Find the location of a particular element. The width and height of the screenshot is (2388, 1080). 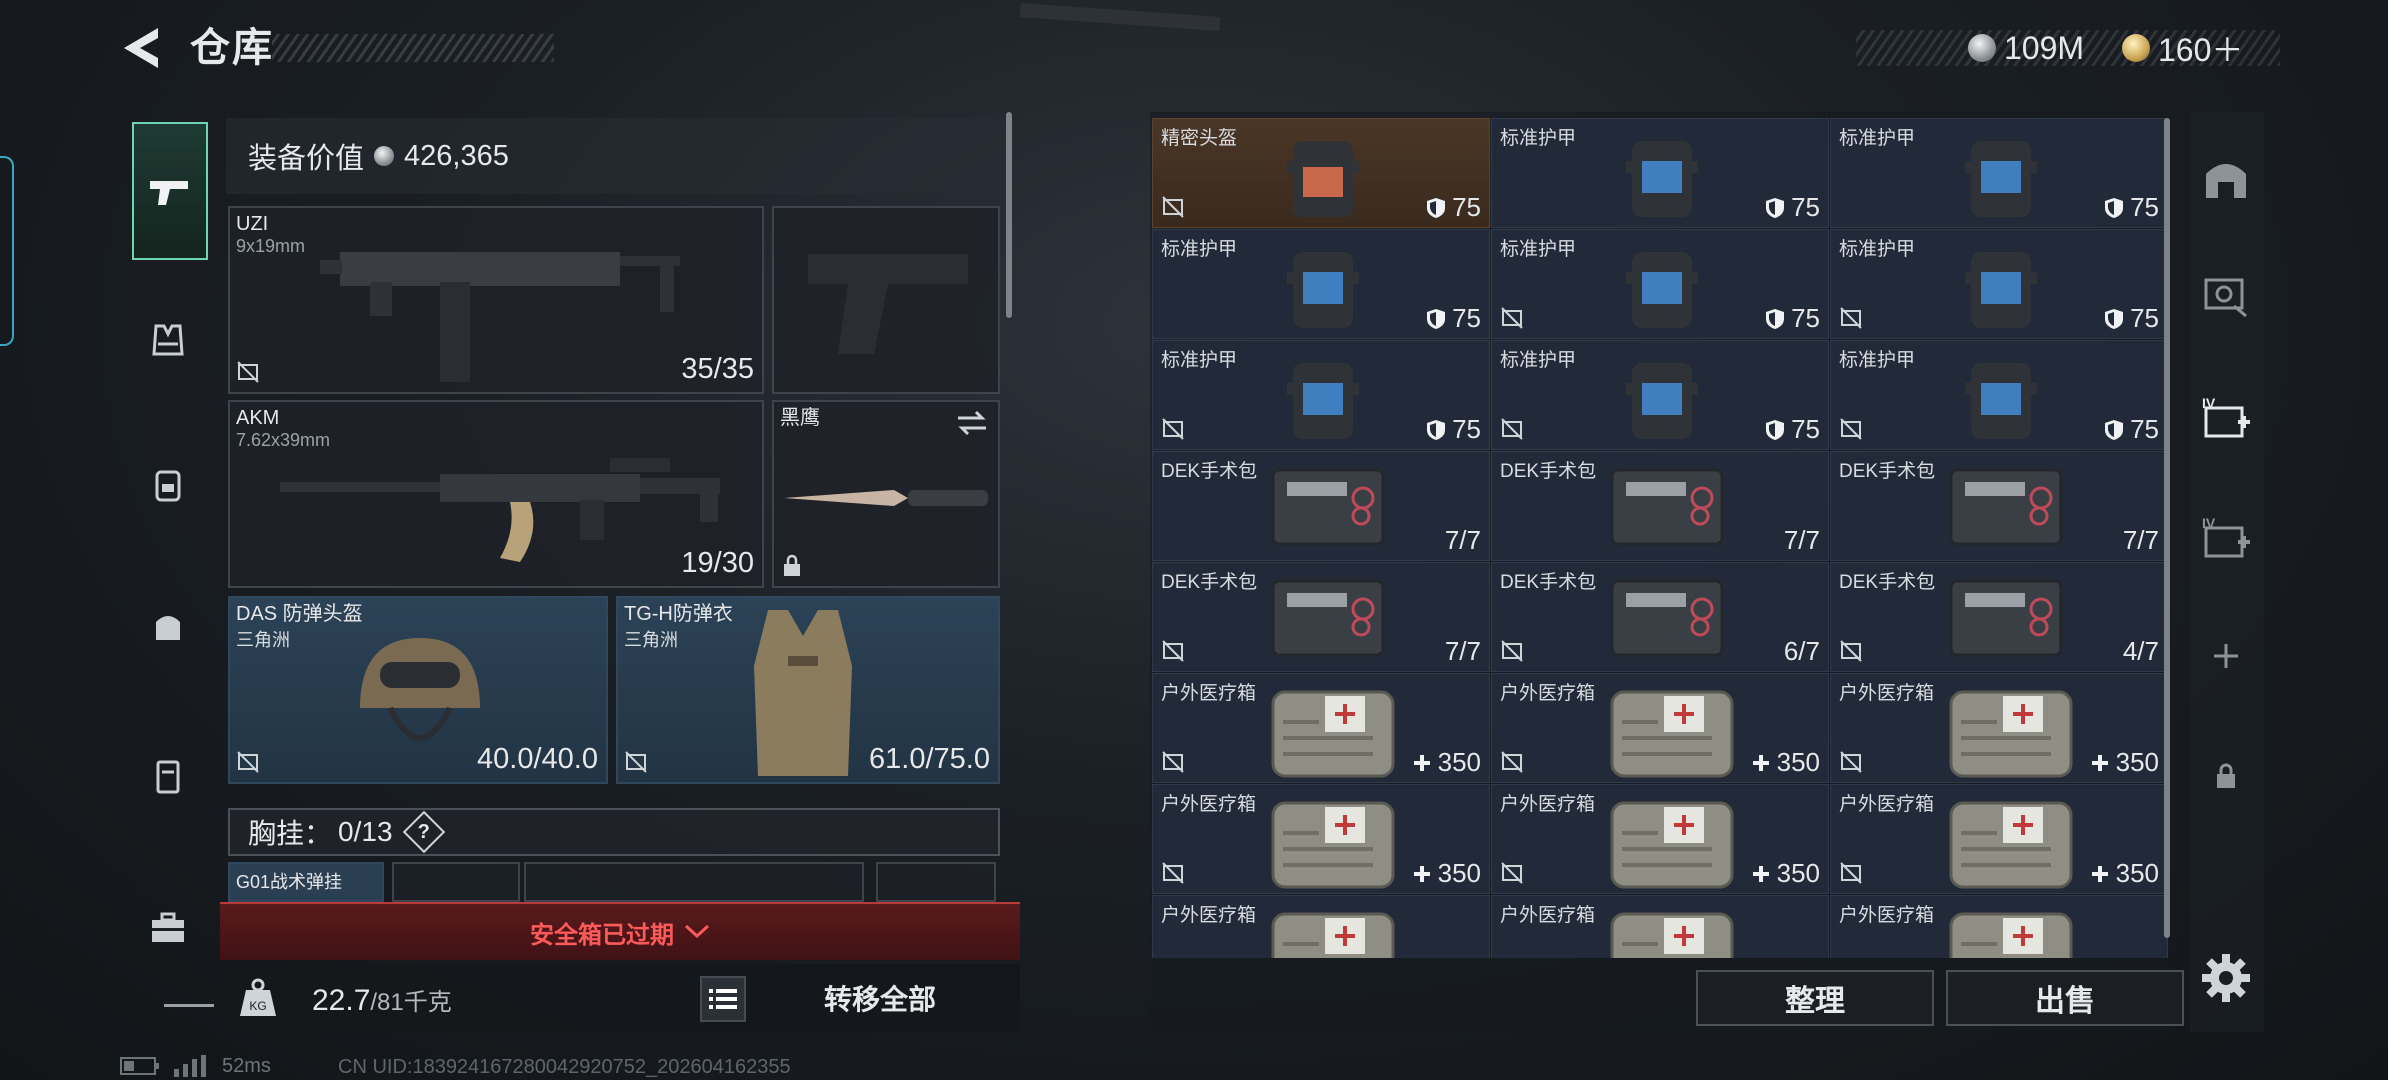

transfer-all-button: 转移全部 is located at coordinates (880, 998).